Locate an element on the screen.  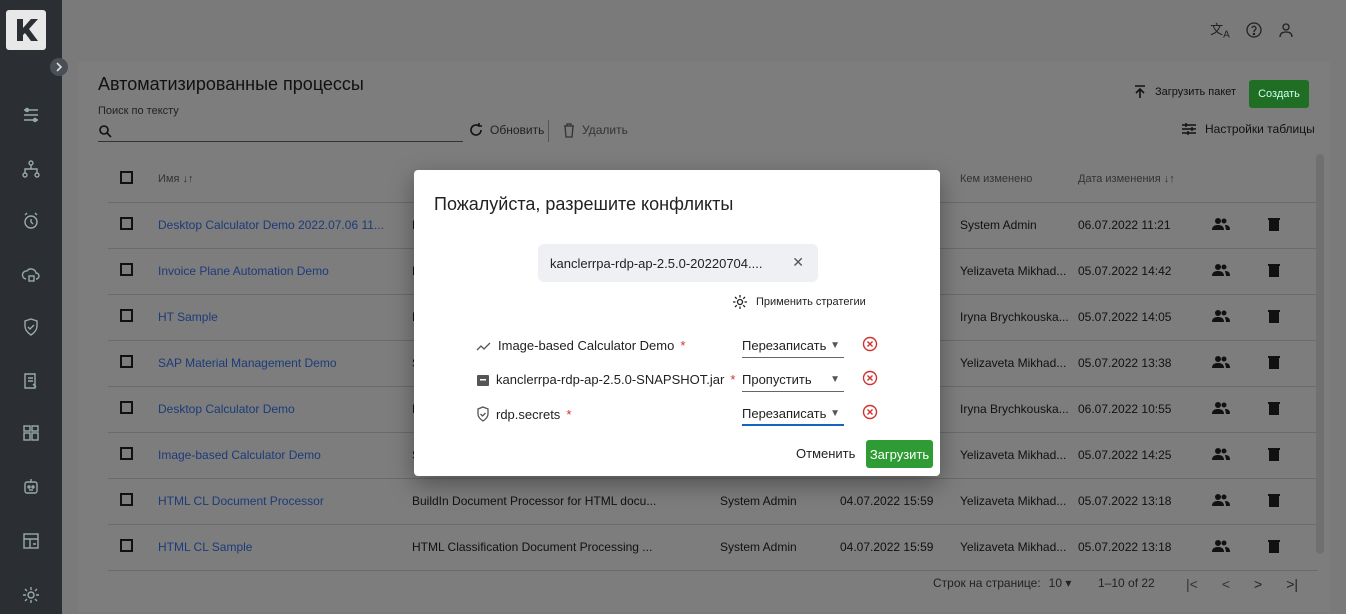
create-button: Создать is located at coordinates (1279, 94).